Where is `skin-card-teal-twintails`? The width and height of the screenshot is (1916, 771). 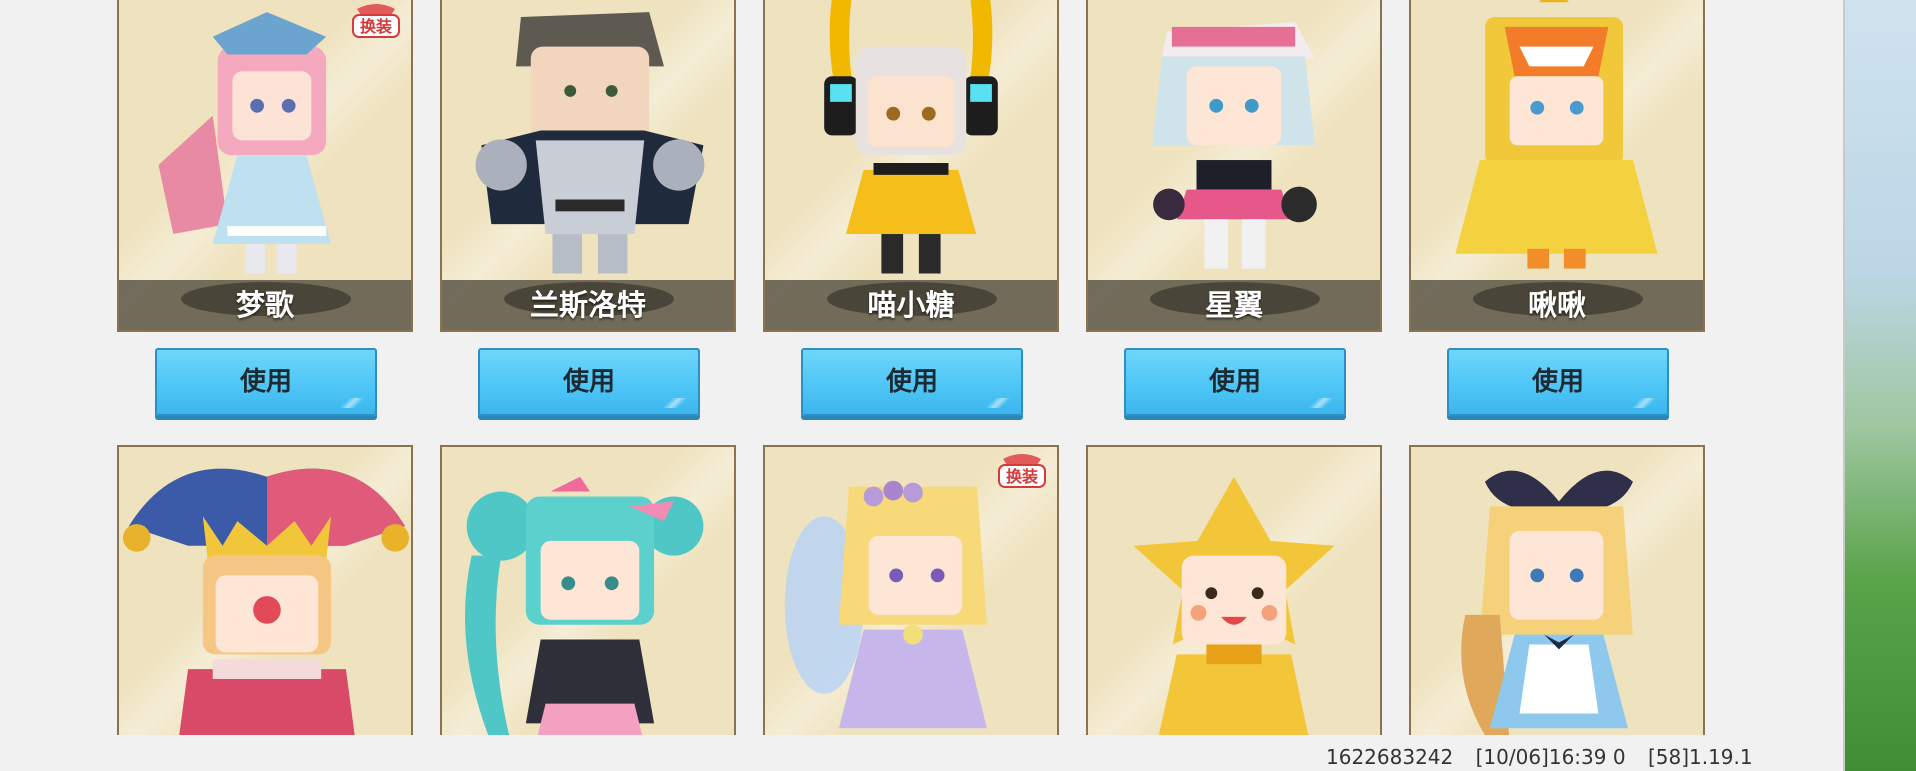 skin-card-teal-twintails is located at coordinates (588, 590).